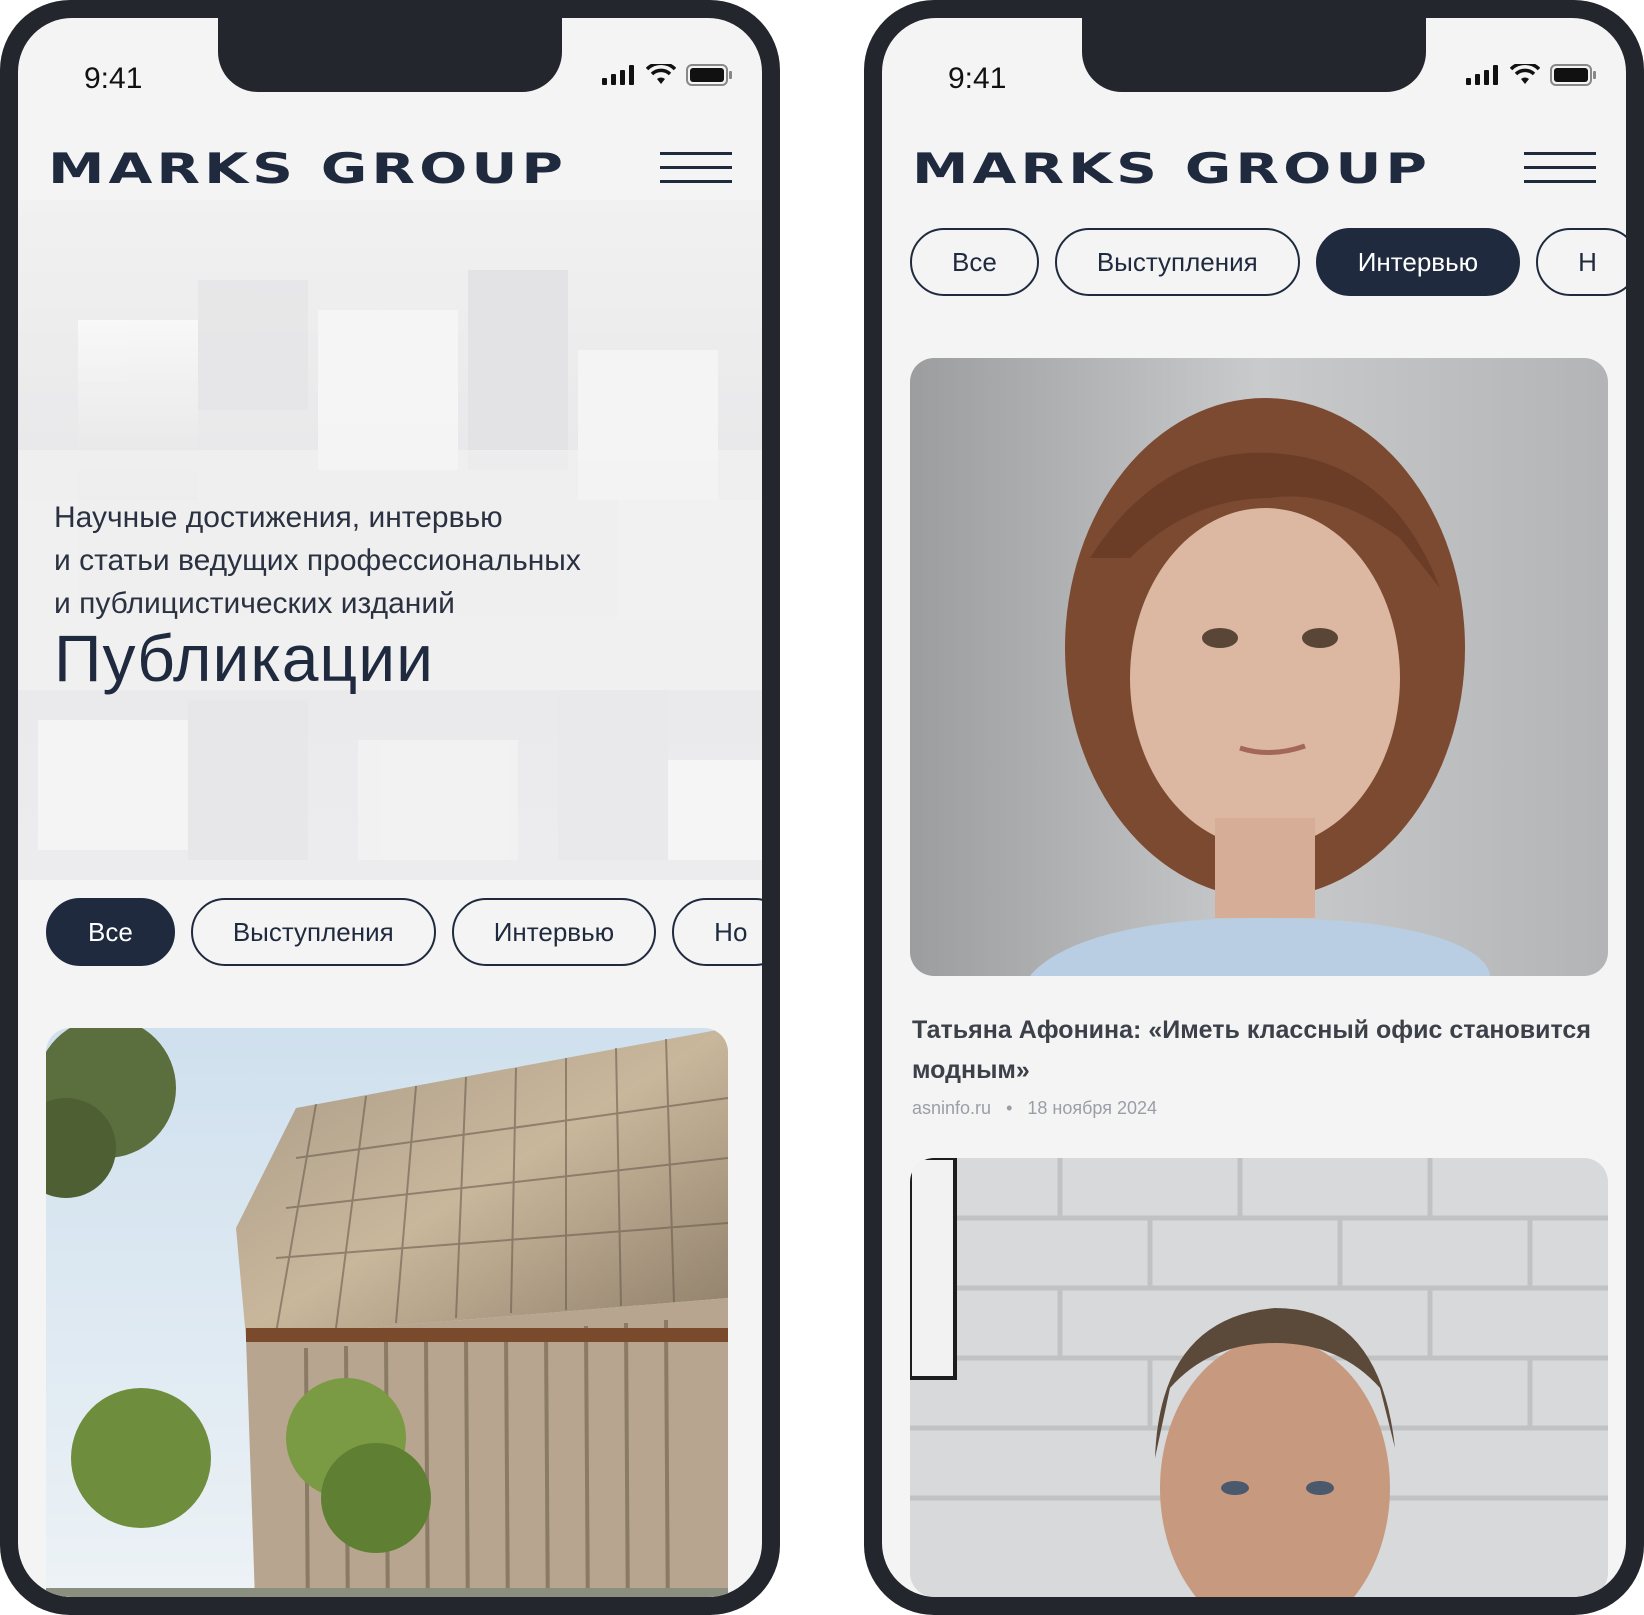 The width and height of the screenshot is (1644, 1615). I want to click on article-source: asninfo.ru, so click(951, 1108).